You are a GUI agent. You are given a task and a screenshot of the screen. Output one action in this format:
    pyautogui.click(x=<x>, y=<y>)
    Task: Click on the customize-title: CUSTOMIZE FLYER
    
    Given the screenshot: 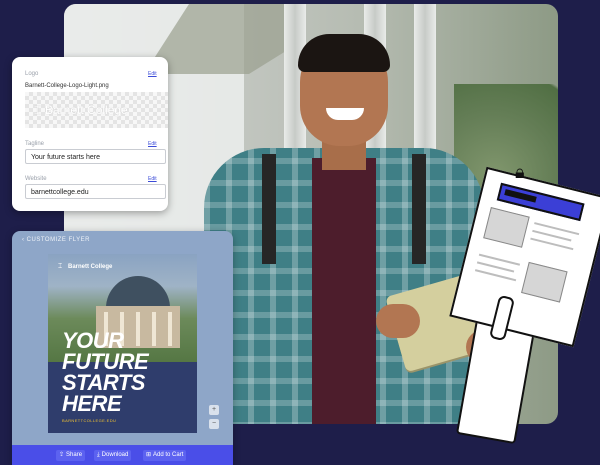 What is the action you would take?
    pyautogui.click(x=58, y=240)
    